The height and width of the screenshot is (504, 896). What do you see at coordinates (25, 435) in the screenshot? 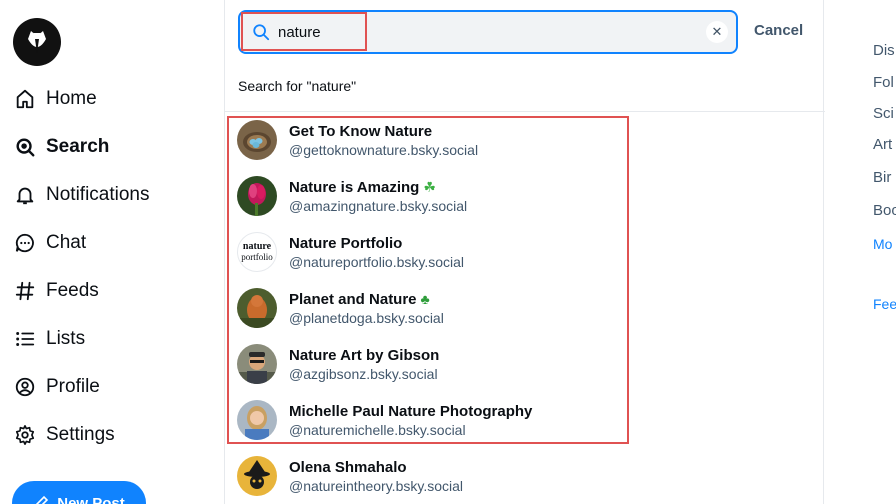
I see `gear-icon` at bounding box center [25, 435].